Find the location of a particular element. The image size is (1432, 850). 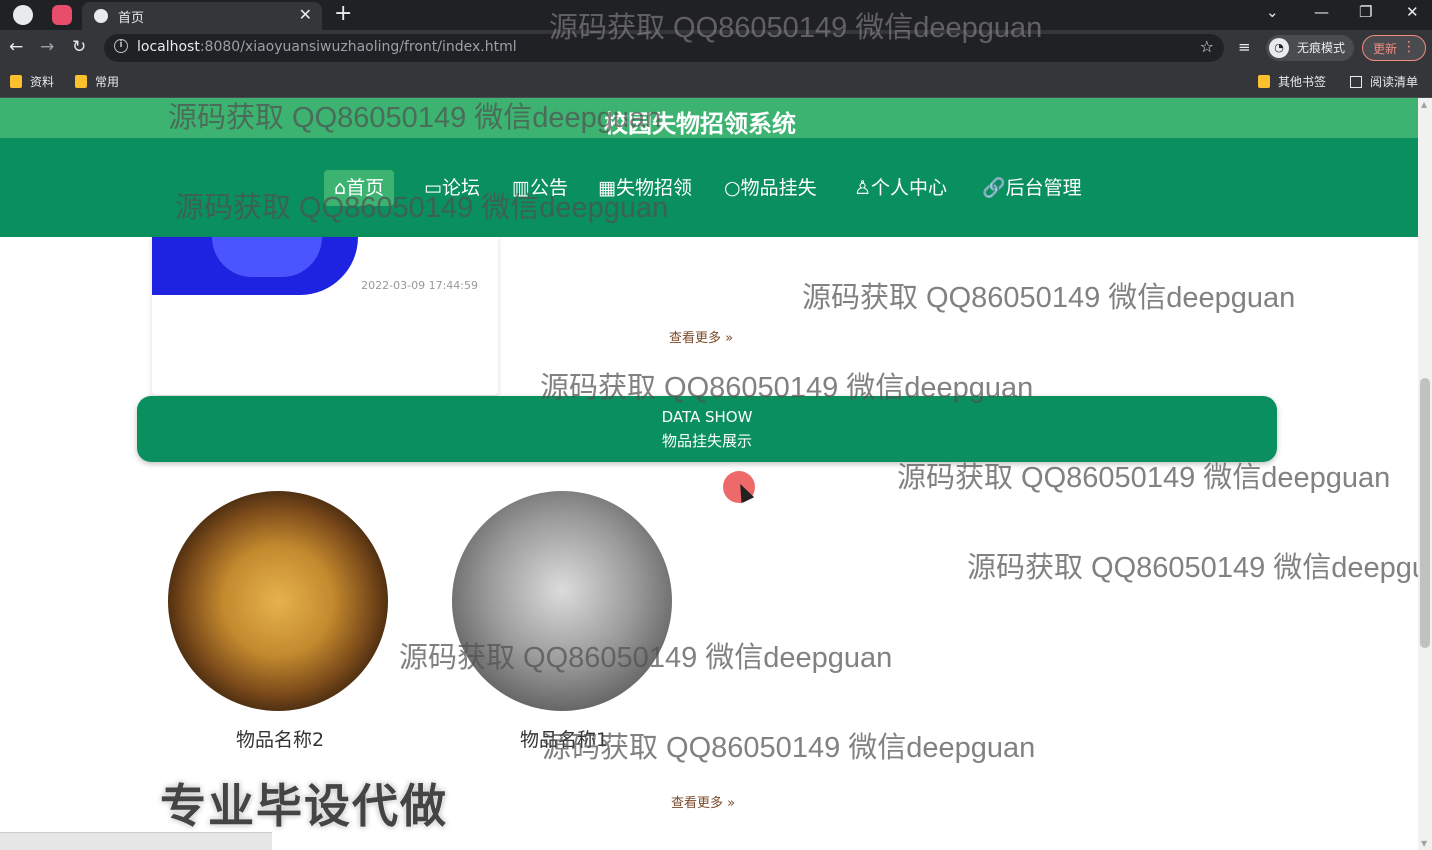

nav-home: ⌂首页 is located at coordinates (359, 188).